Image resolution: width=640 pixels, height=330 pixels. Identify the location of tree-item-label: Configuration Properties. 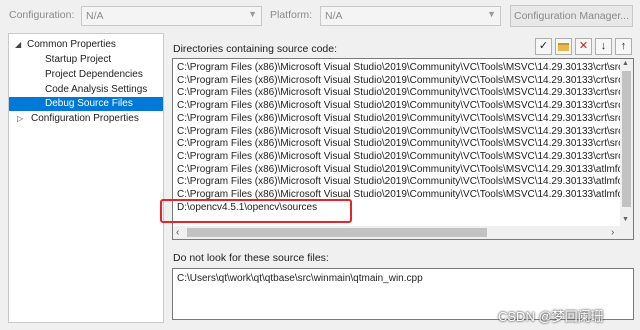
(85, 118).